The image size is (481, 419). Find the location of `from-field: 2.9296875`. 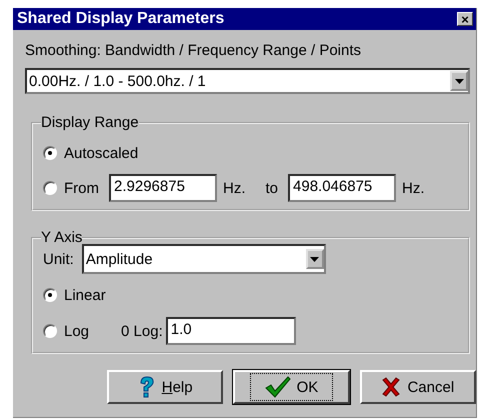

from-field: 2.9296875 is located at coordinates (163, 188).